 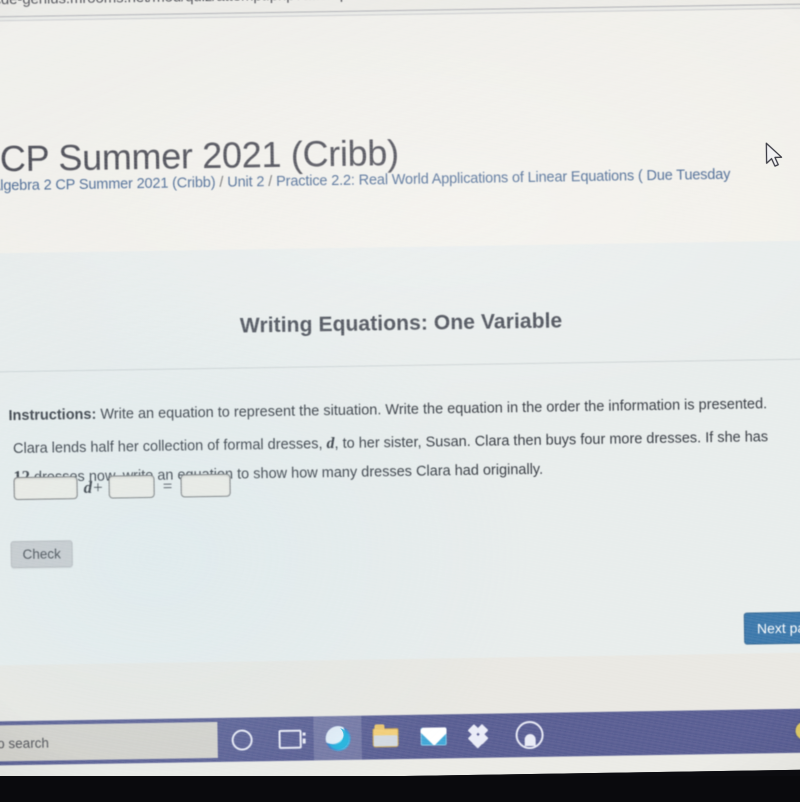 What do you see at coordinates (25, 743) in the screenshot?
I see `search-placeholder-text: Type here to search` at bounding box center [25, 743].